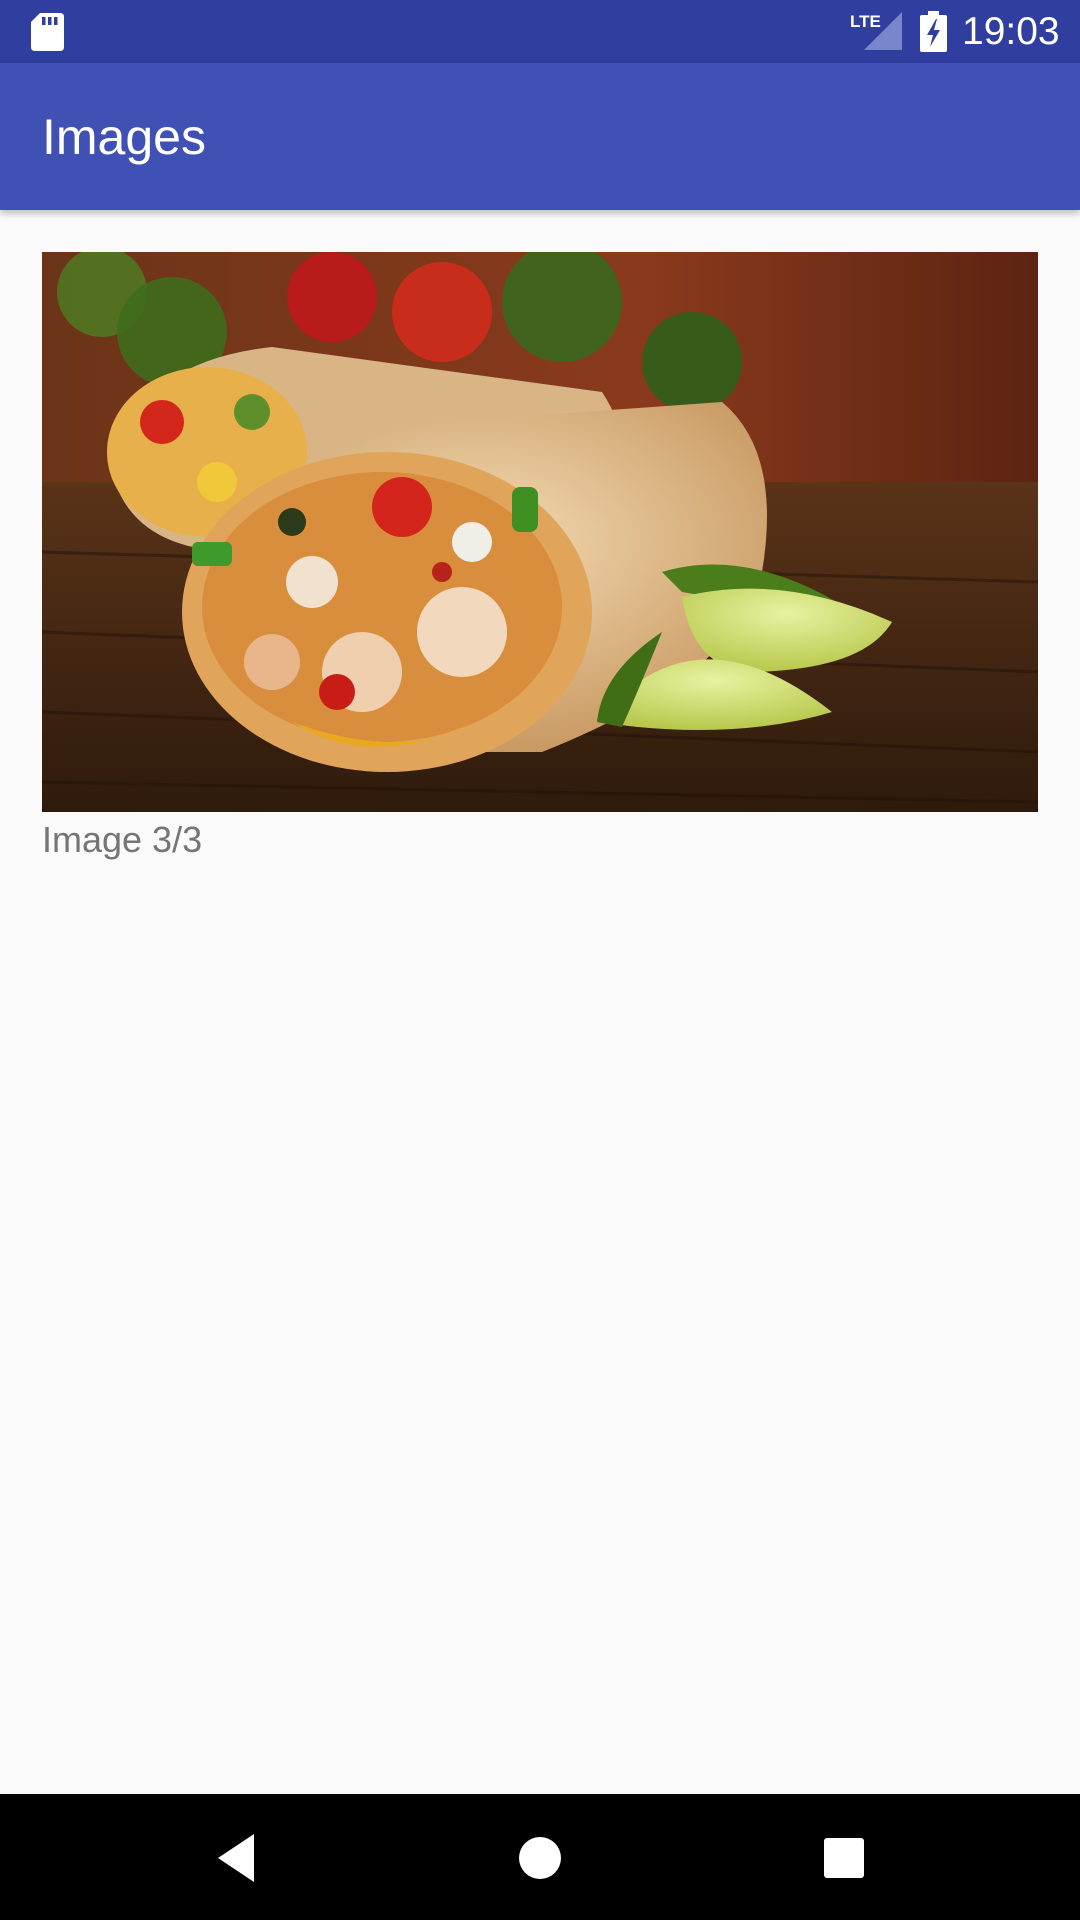 The image size is (1080, 1920). I want to click on sd-card-icon, so click(47, 32).